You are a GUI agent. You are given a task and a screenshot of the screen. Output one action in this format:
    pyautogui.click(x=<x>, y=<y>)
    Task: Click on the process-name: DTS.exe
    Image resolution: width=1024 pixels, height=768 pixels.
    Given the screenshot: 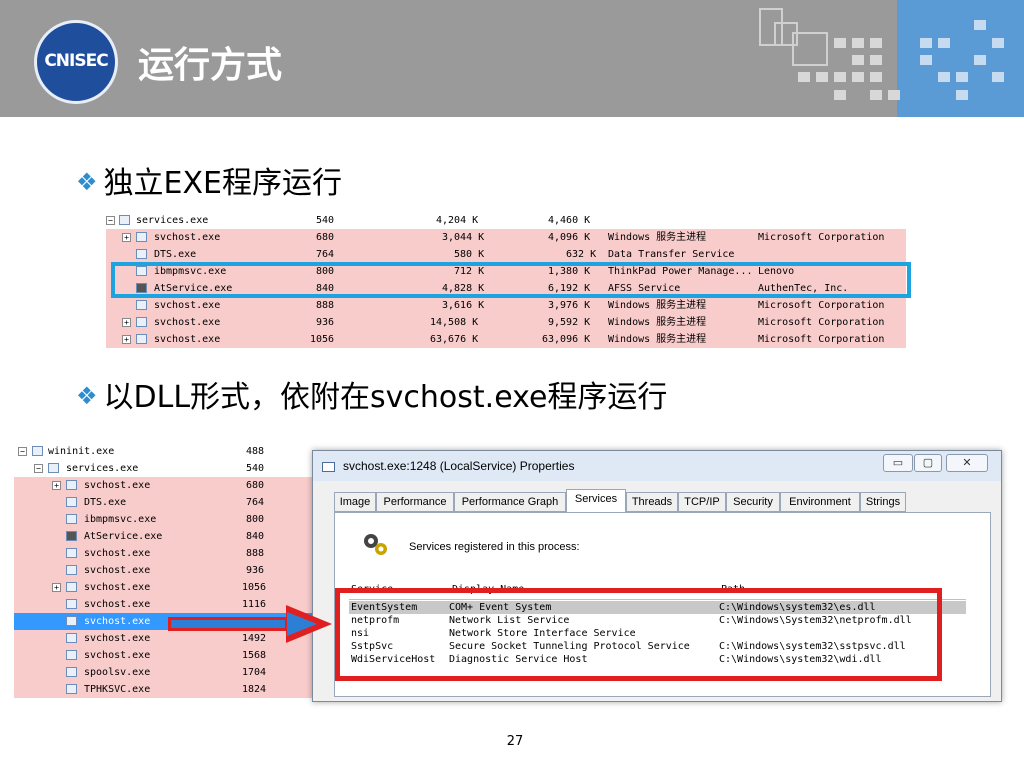 What is the action you would take?
    pyautogui.click(x=175, y=254)
    